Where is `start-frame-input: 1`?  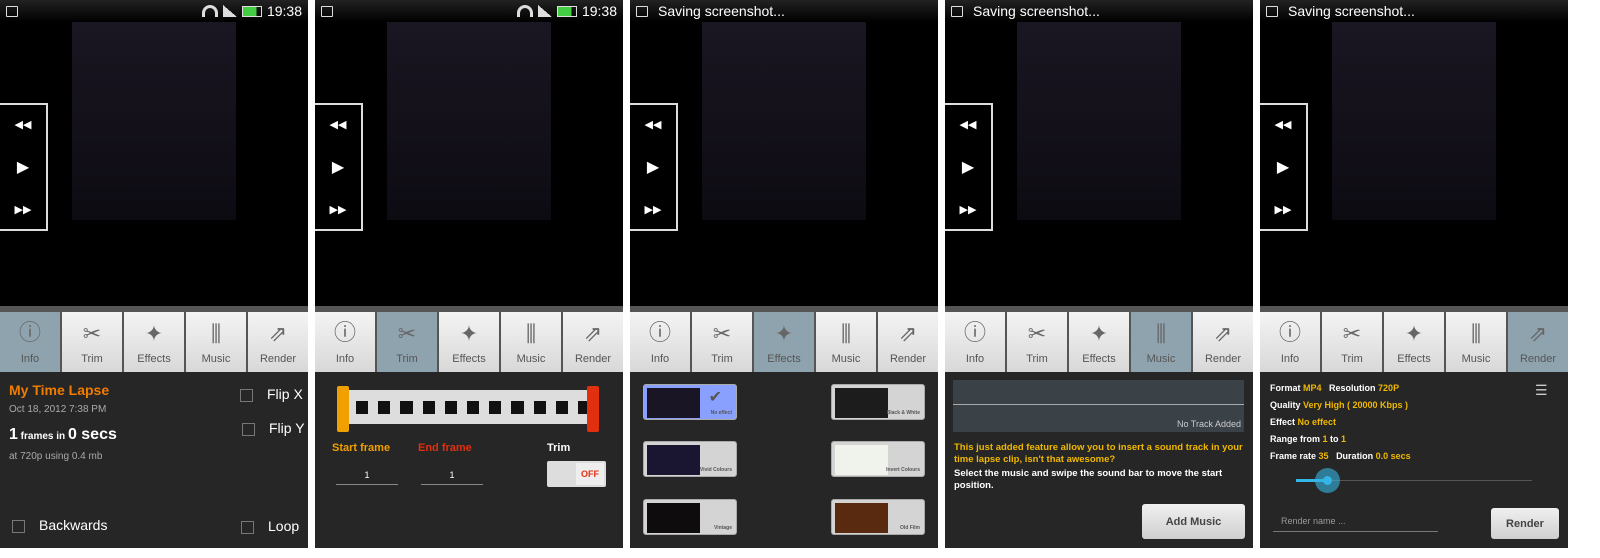 start-frame-input: 1 is located at coordinates (367, 477).